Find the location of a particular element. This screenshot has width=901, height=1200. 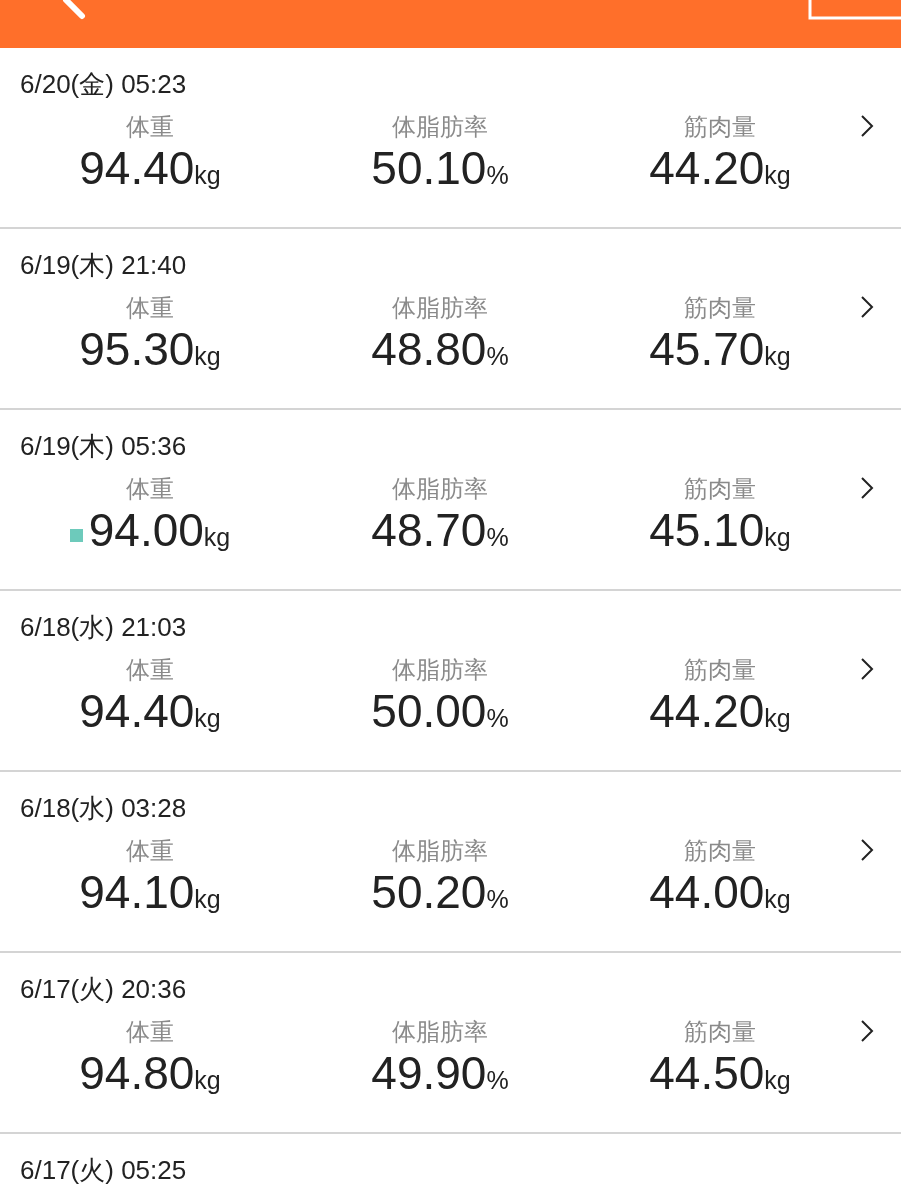

metric-value: 45.10 is located at coordinates (707, 530).